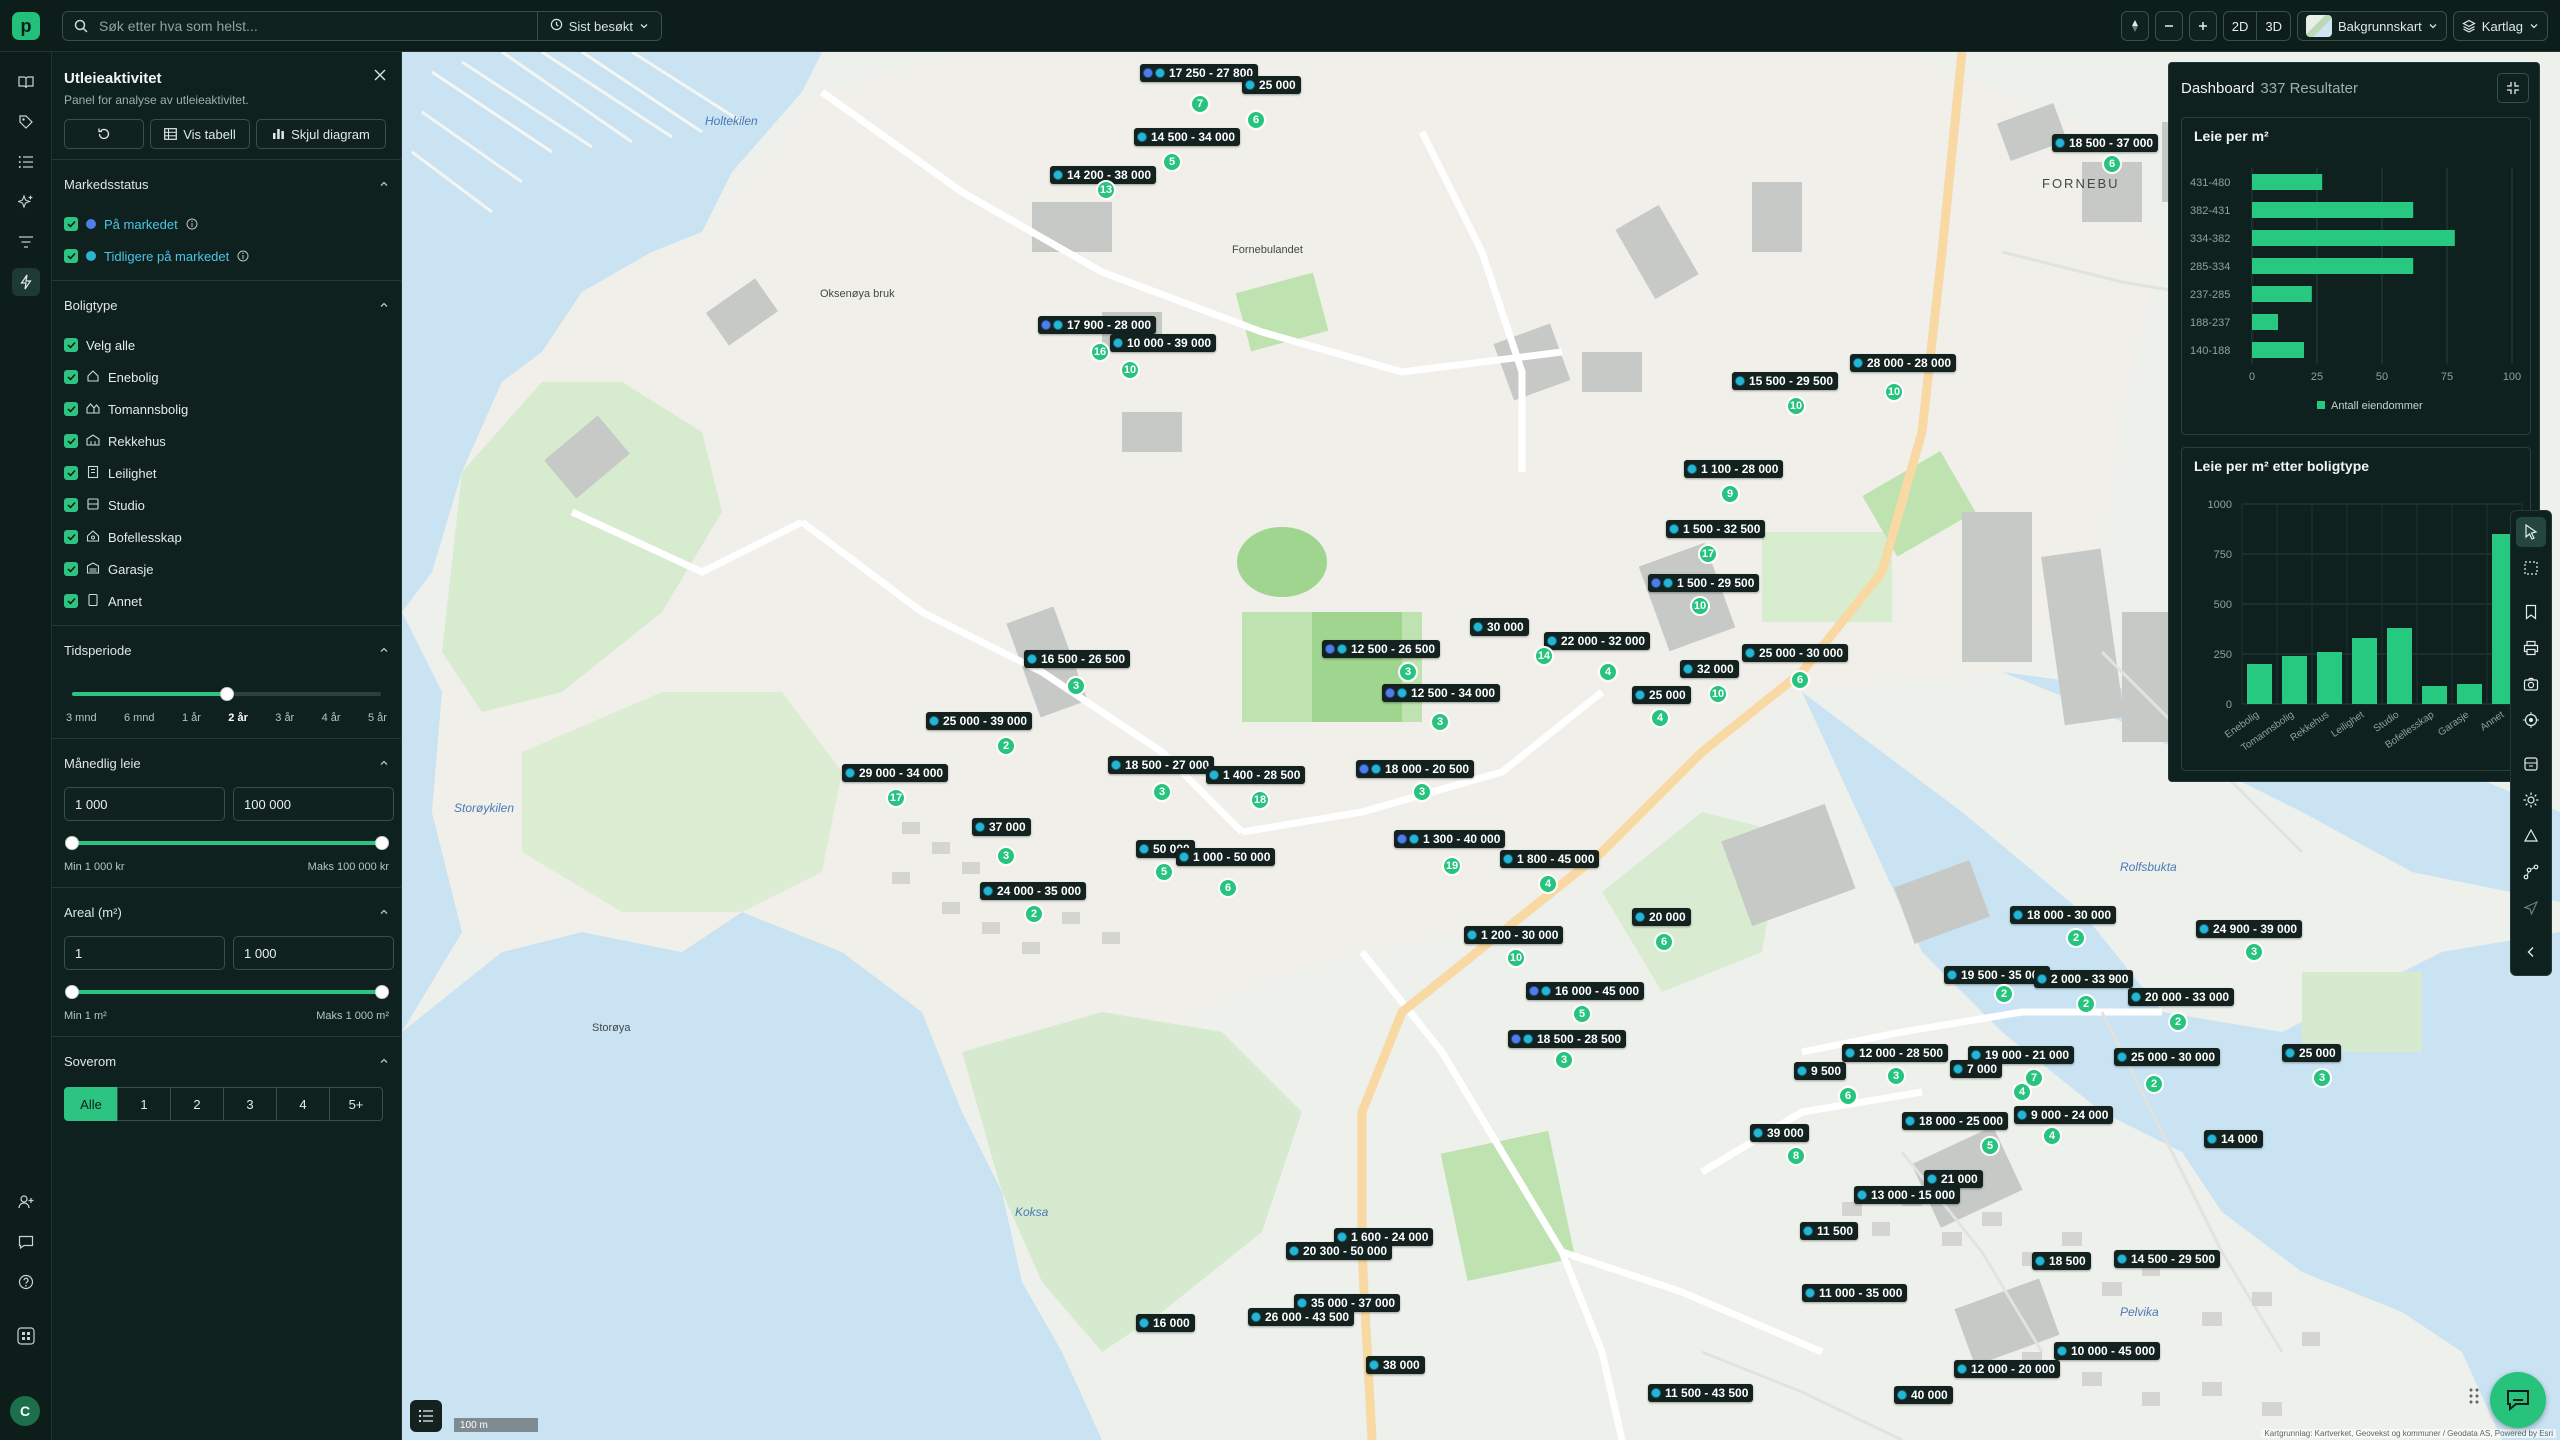 The width and height of the screenshot is (2560, 1440). I want to click on property-type-option: Studio, so click(226, 505).